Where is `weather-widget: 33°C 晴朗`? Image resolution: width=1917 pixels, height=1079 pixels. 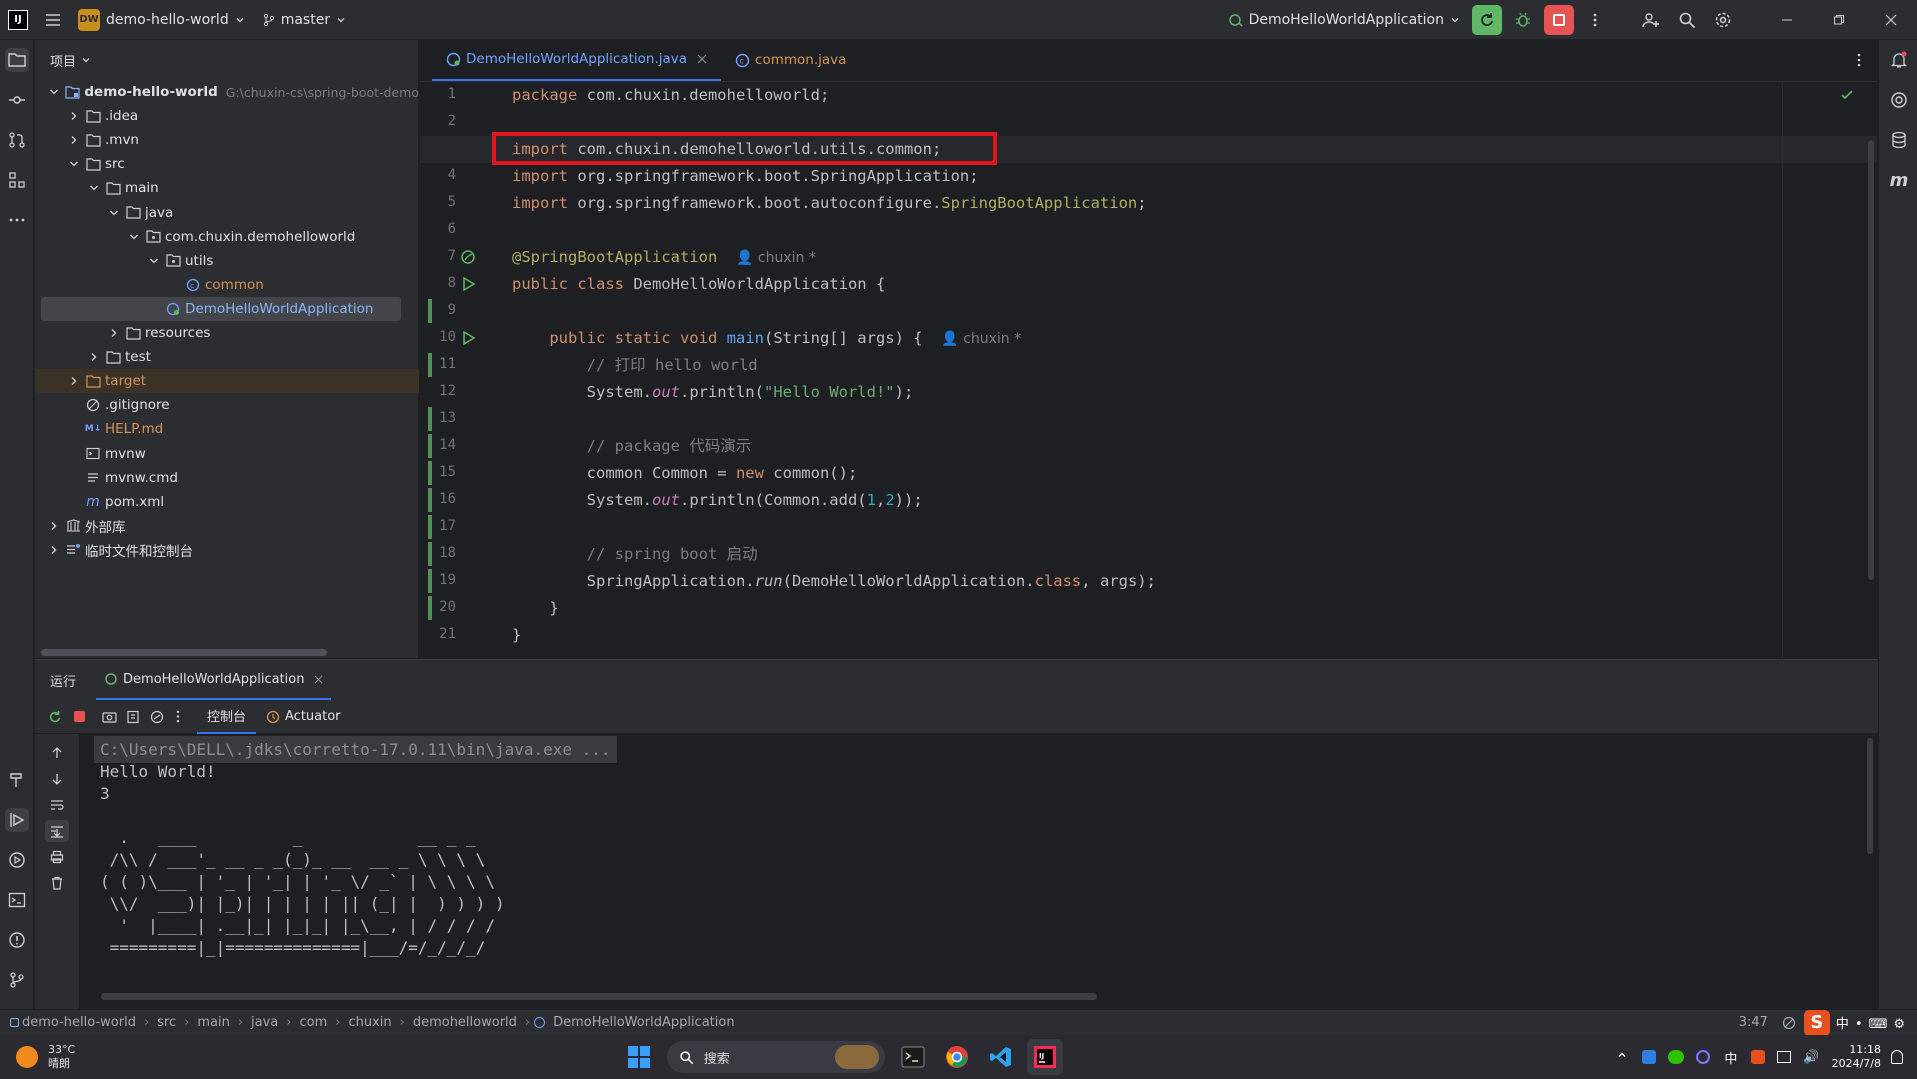 weather-widget: 33°C 晴朗 is located at coordinates (45, 1057).